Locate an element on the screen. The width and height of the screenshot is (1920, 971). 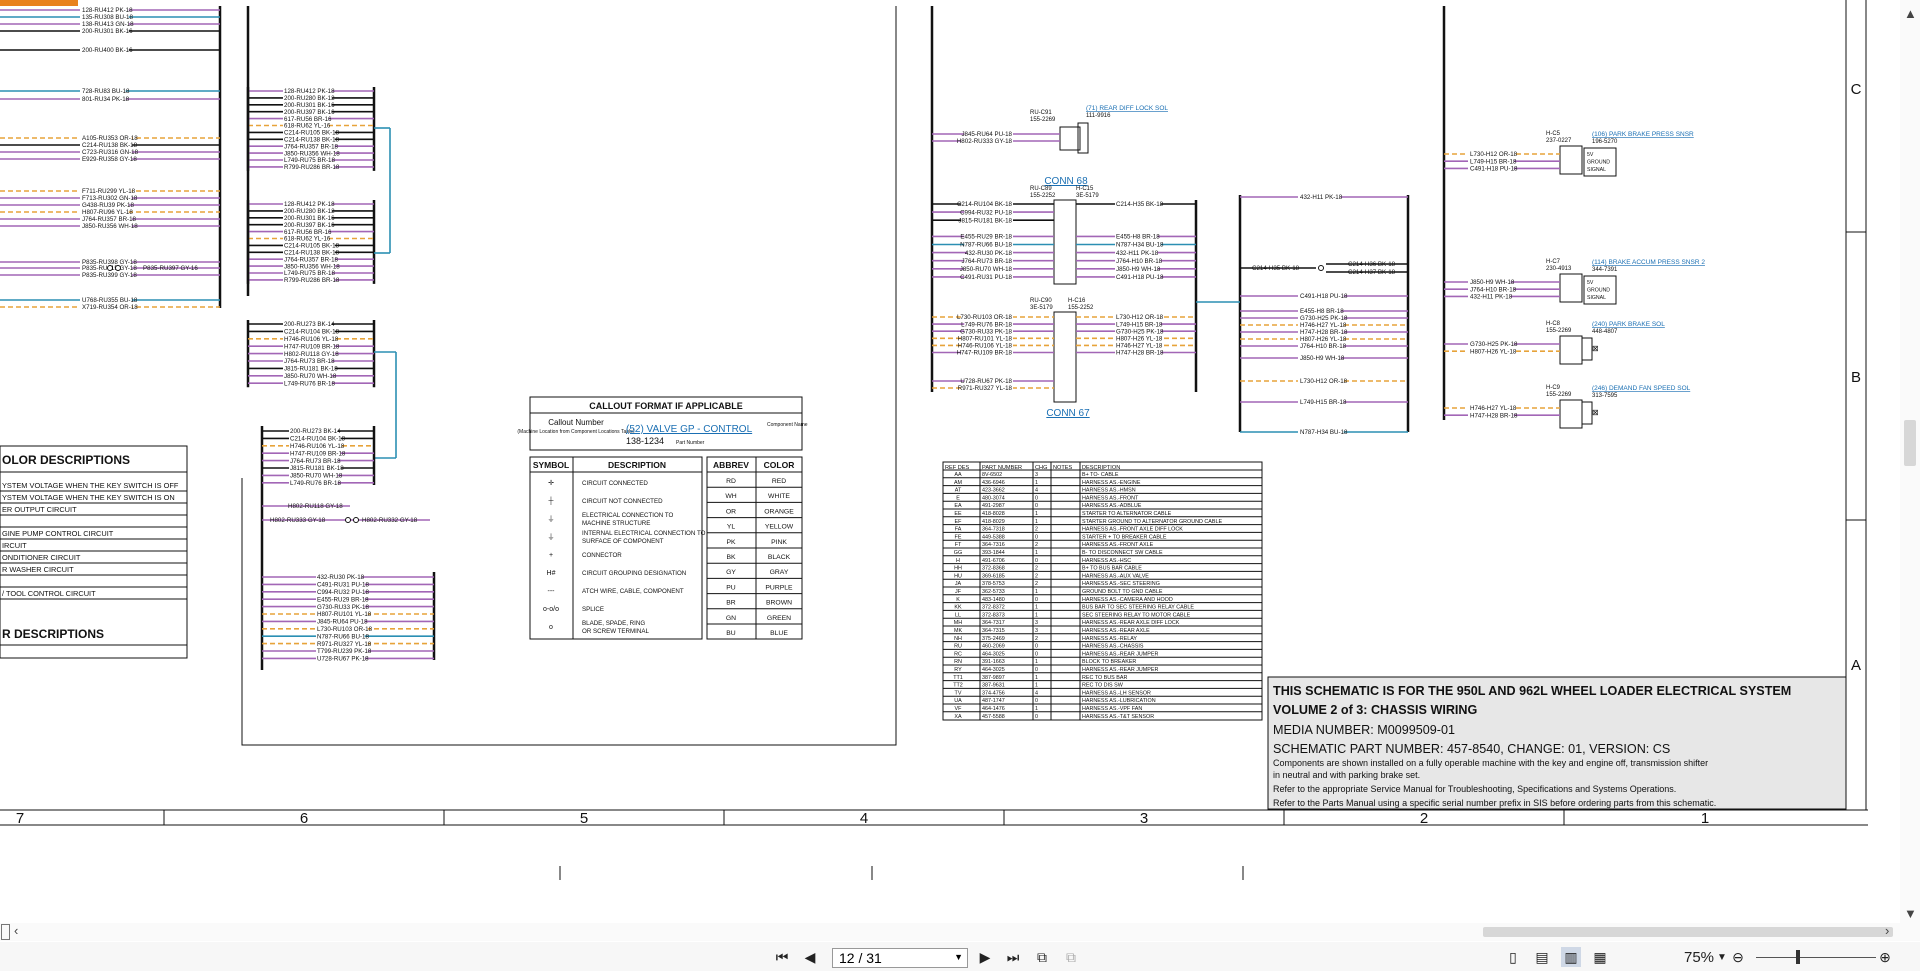
component-wire-label: L730-H12 OR-18 is located at coordinates (1494, 154).